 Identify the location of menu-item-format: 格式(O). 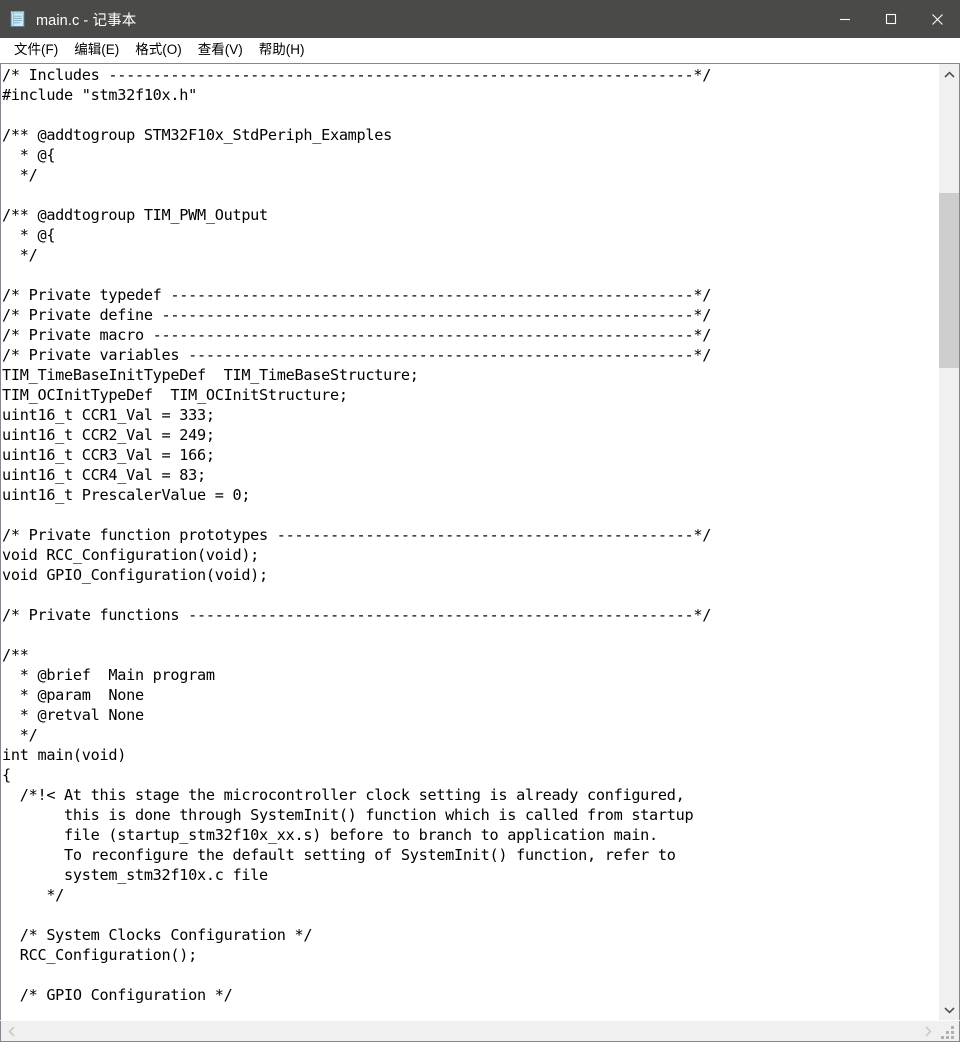
(158, 50).